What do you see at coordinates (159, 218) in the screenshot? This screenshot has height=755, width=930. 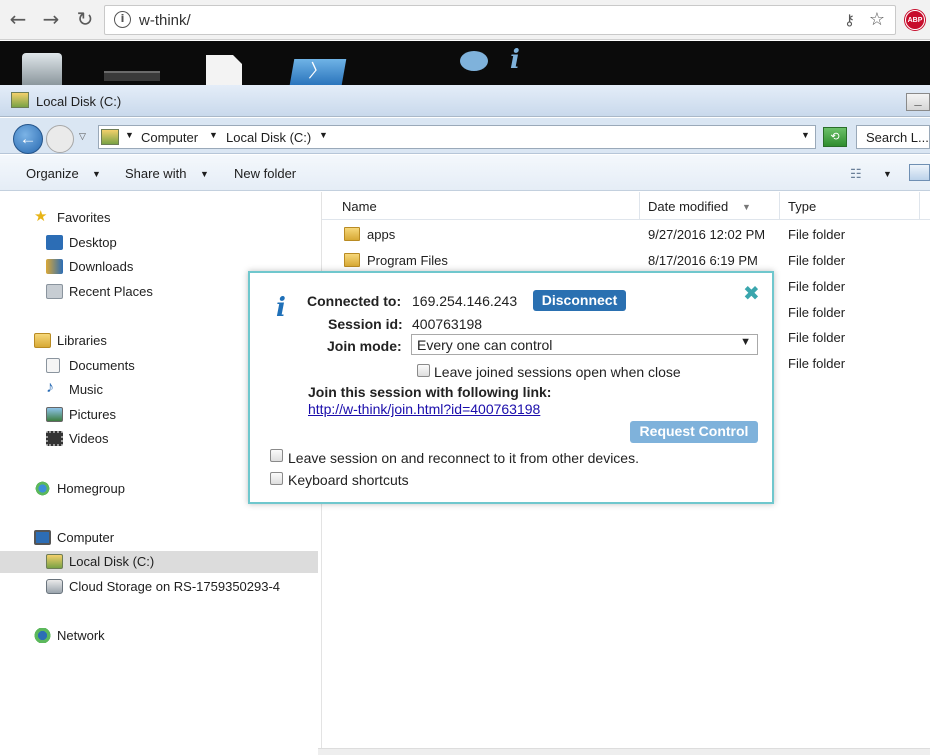 I see `nav-item-favorites: ★ Favorites` at bounding box center [159, 218].